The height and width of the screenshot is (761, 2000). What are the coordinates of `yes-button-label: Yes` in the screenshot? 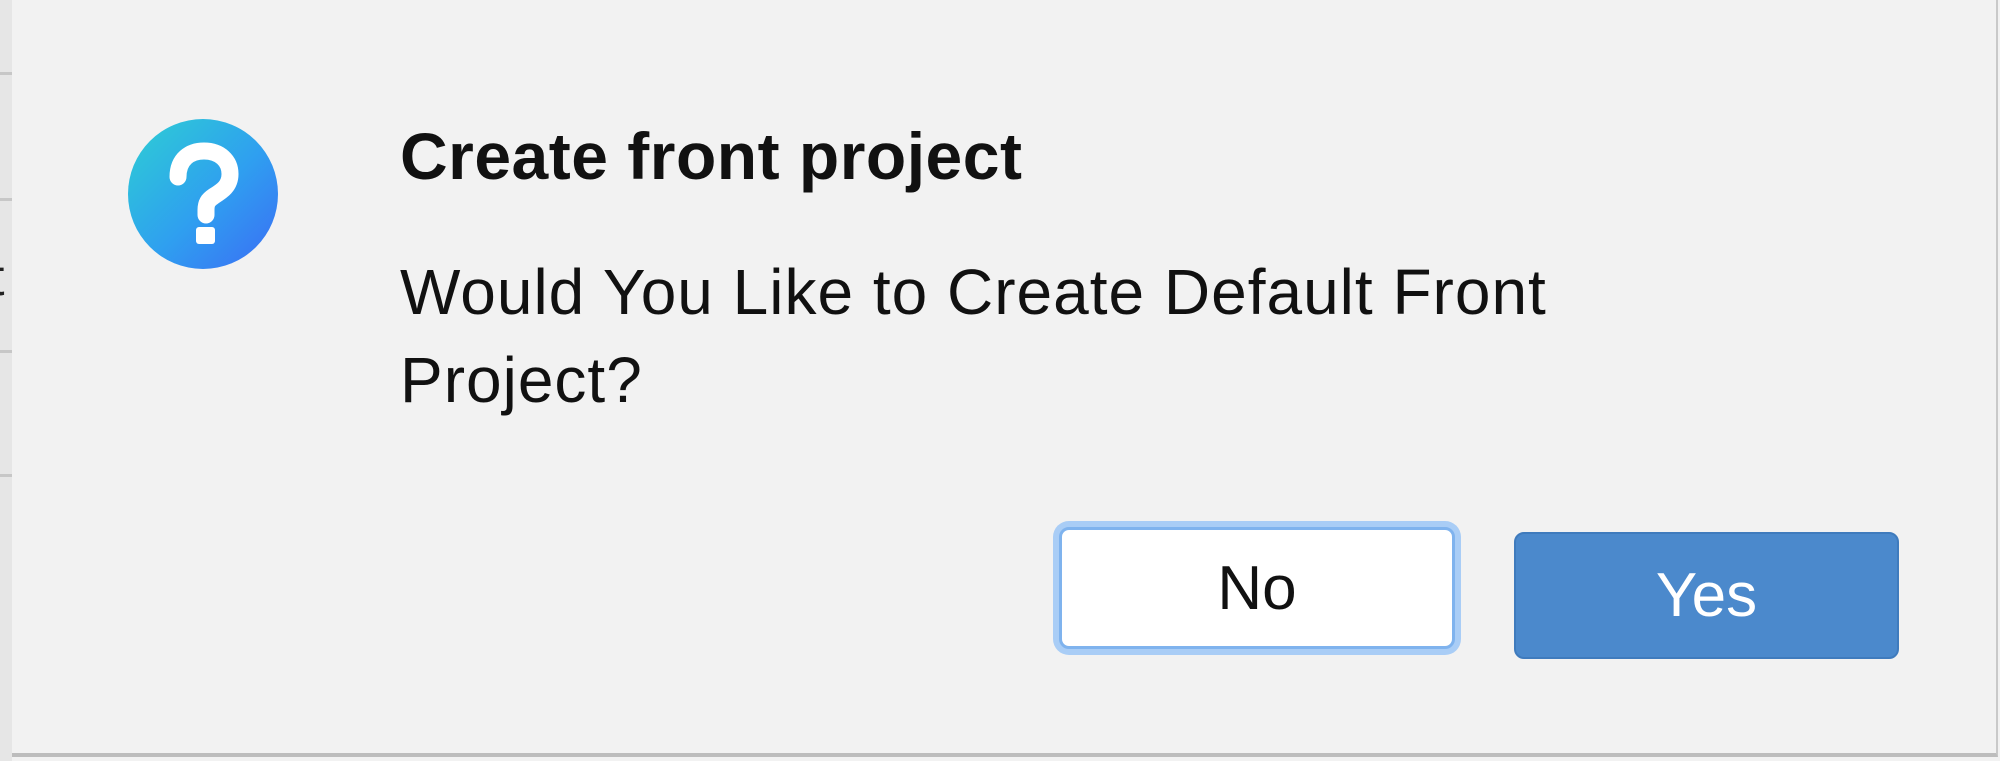 It's located at (1706, 595).